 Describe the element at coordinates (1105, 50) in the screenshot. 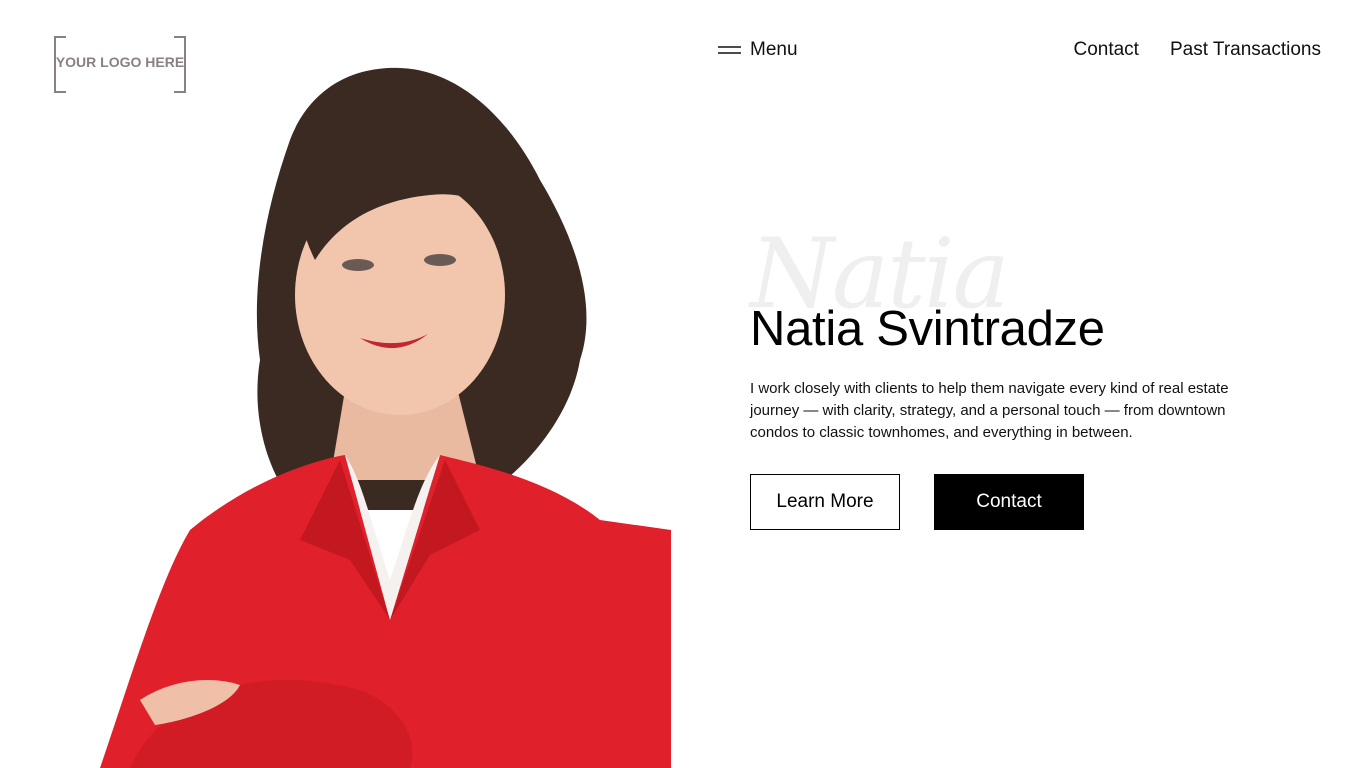

I see `nav-link-contact: Contact` at that location.